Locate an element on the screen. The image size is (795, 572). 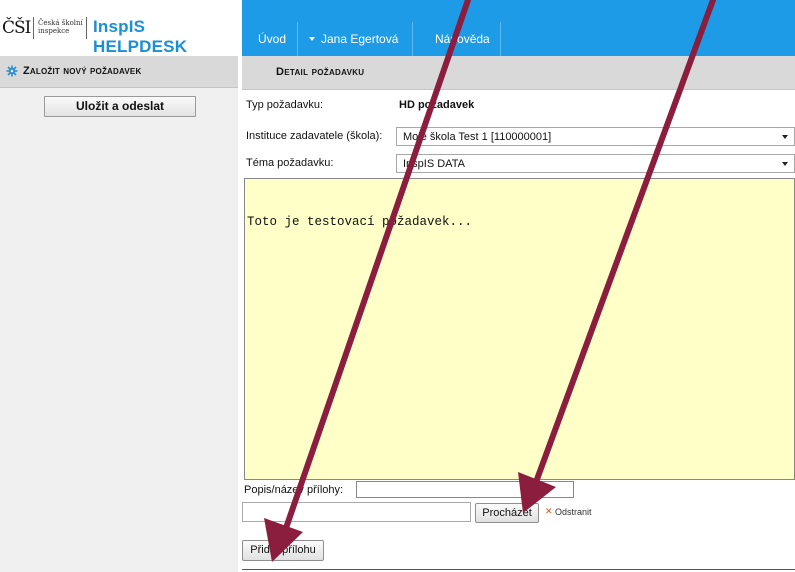
file-path-input is located at coordinates (356, 512).